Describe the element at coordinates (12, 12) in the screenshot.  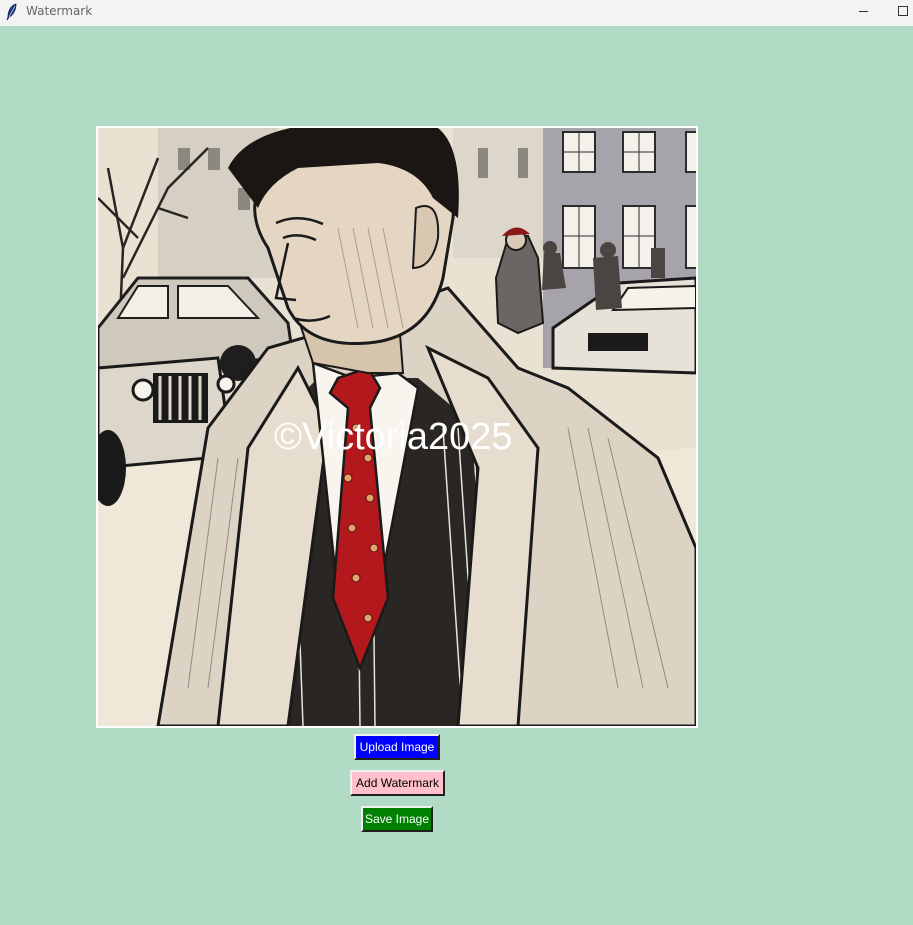
I see `feather-icon` at that location.